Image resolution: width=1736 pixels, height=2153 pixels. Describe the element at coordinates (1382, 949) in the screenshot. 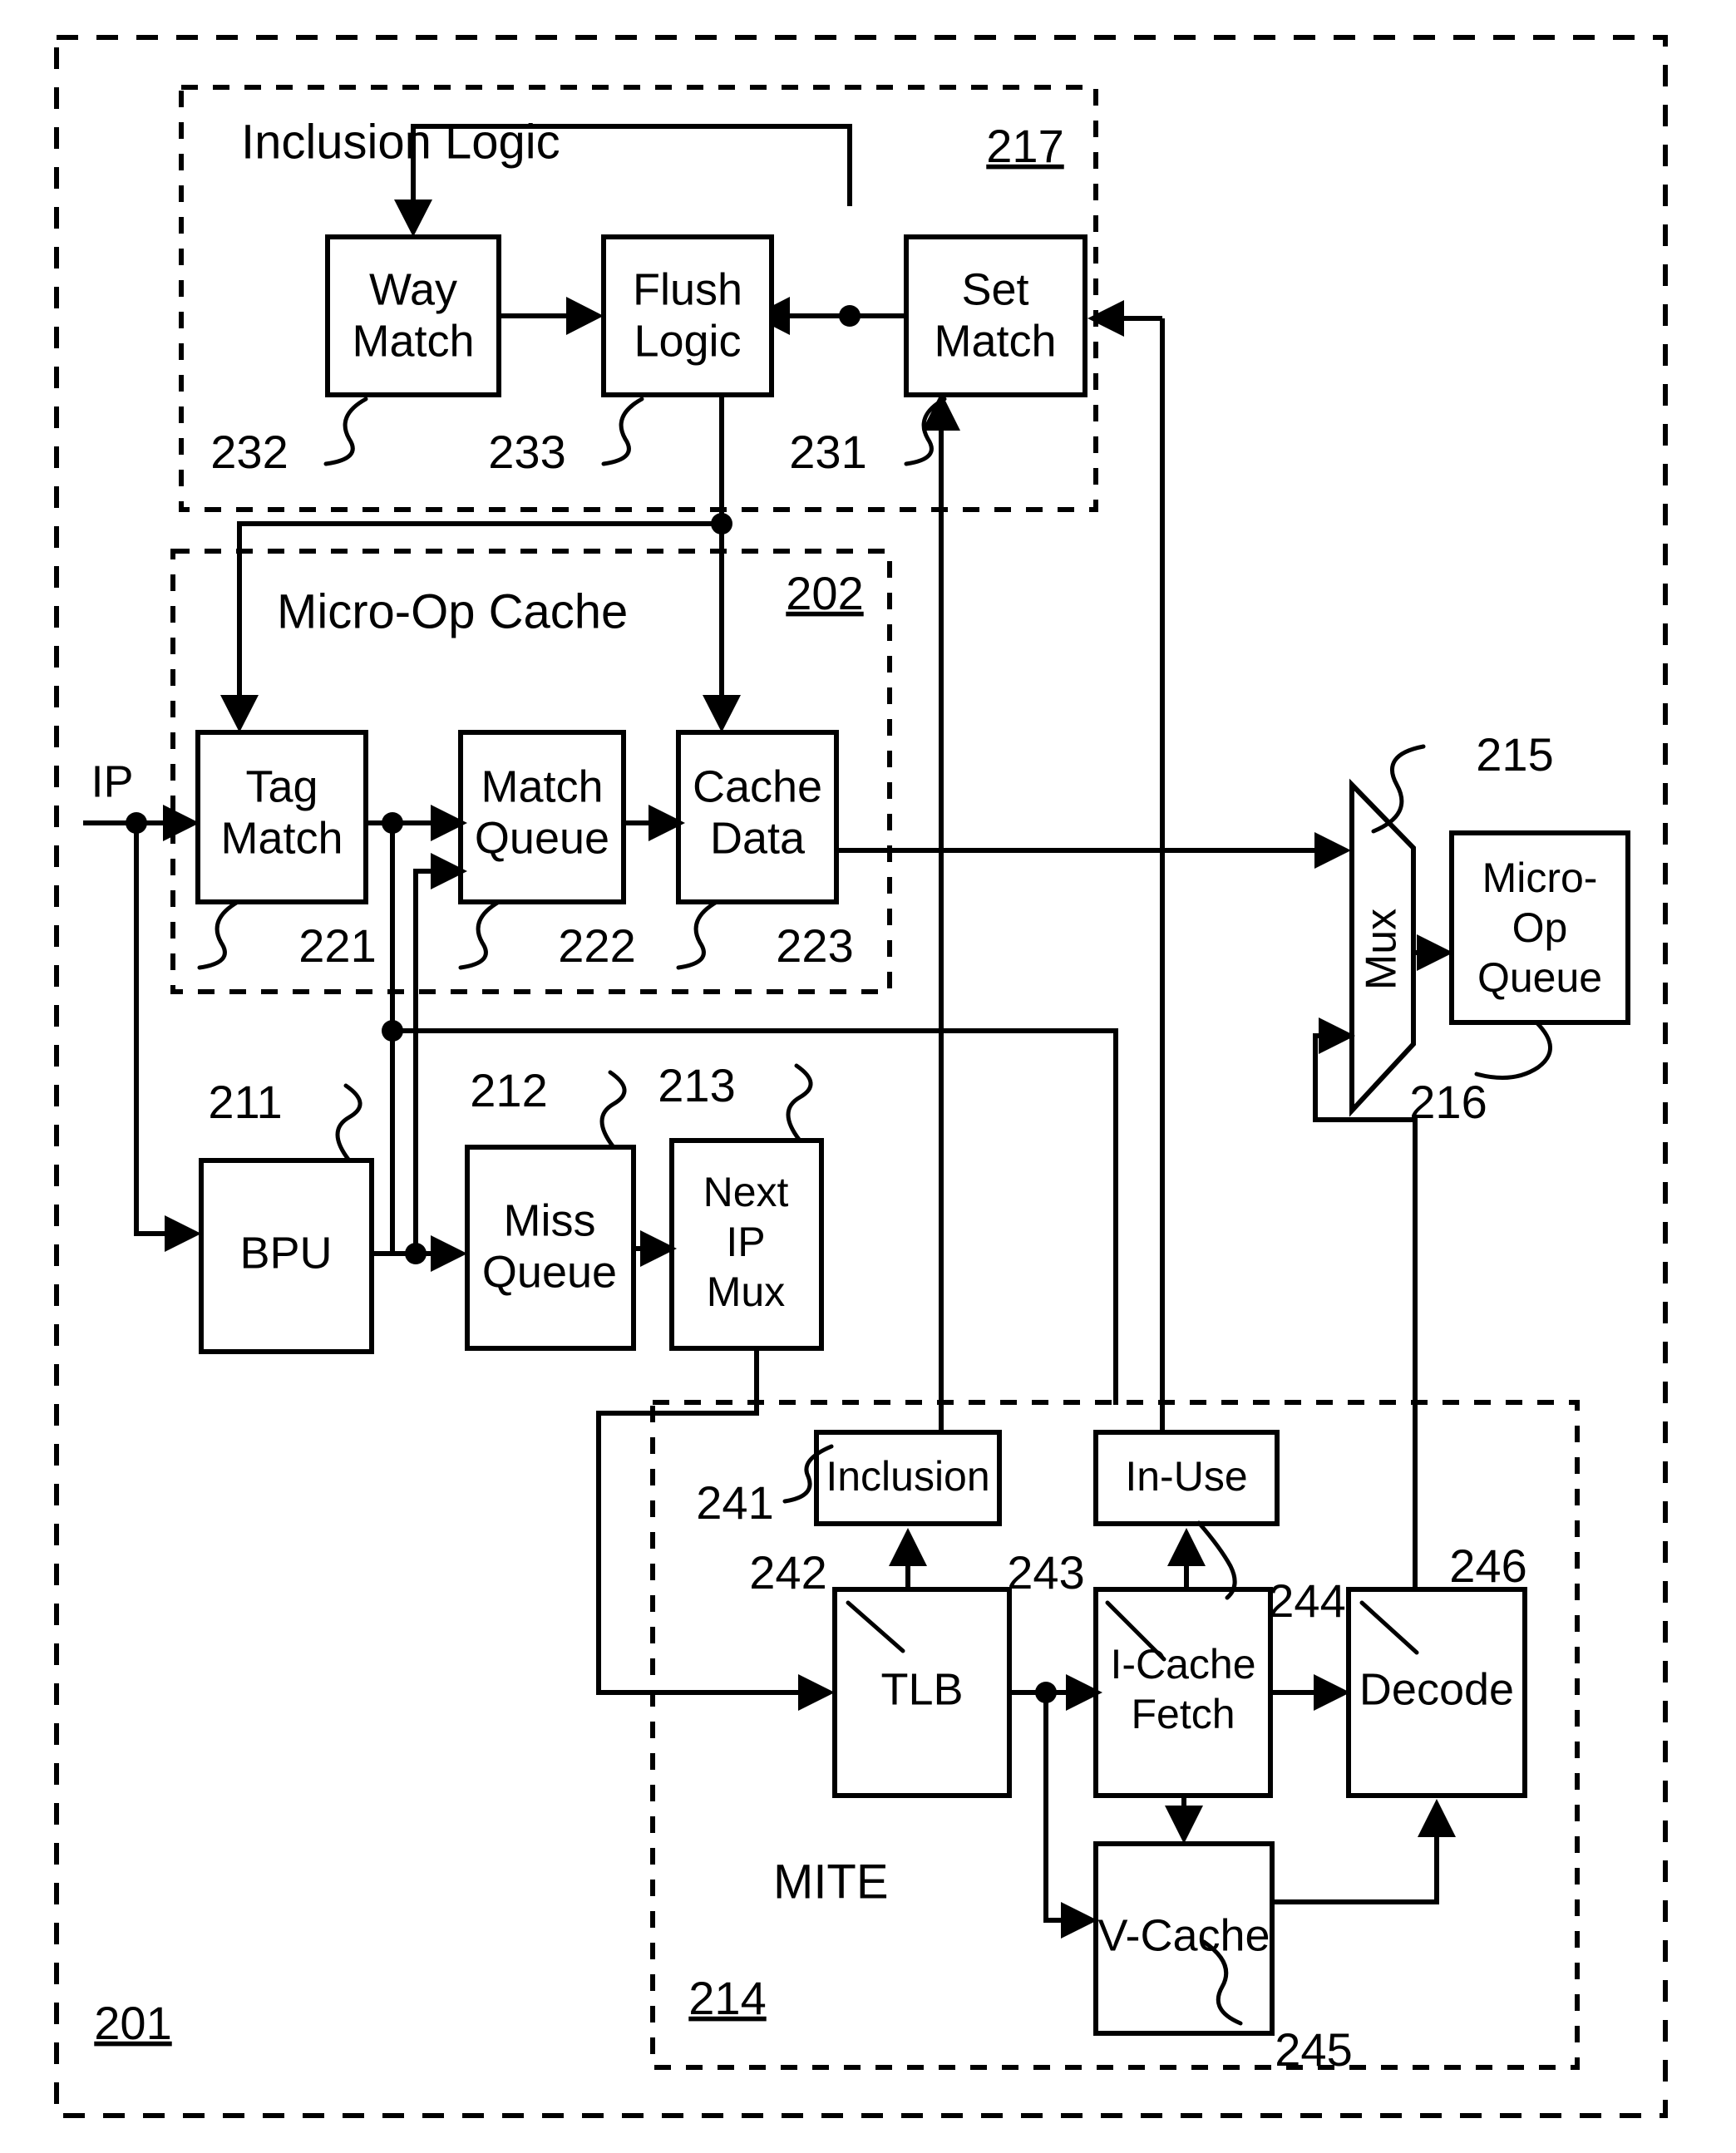

I see `mux-label: Mux` at that location.